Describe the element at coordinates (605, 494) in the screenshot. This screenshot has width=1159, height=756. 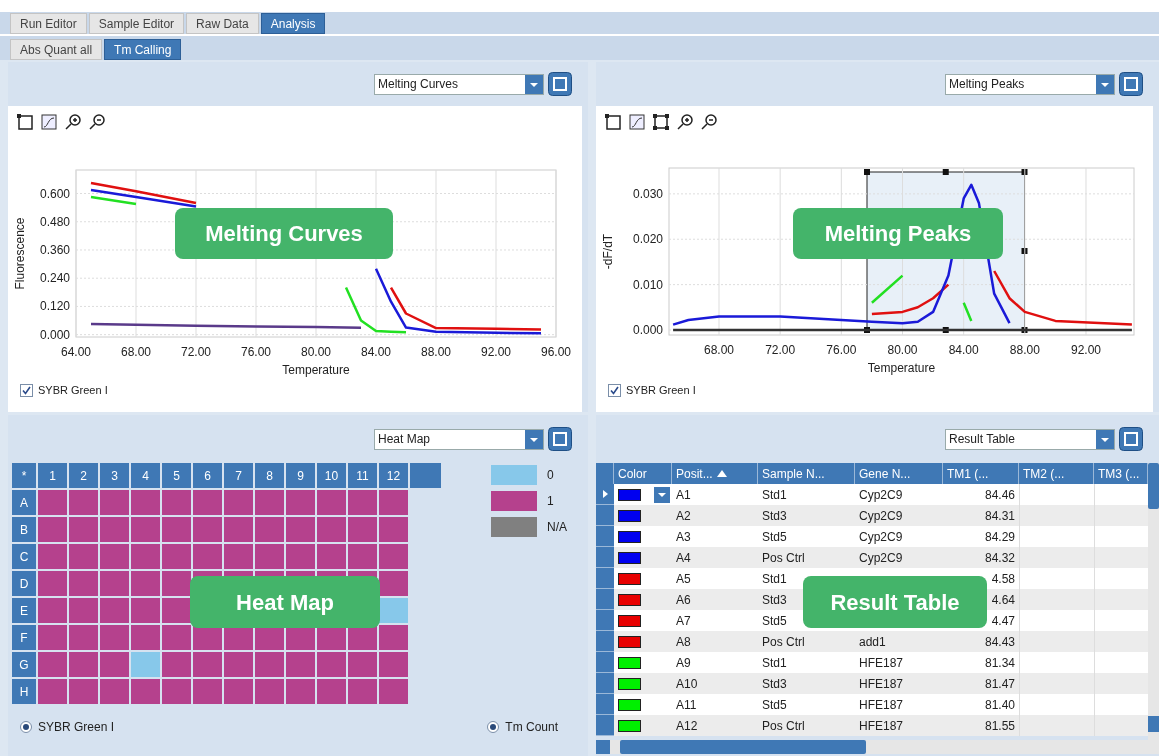
I see `row-header` at that location.